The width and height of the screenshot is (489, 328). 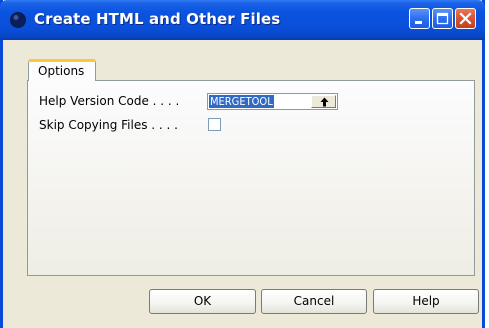 What do you see at coordinates (214, 124) in the screenshot?
I see `skip-copying-files-checkbox` at bounding box center [214, 124].